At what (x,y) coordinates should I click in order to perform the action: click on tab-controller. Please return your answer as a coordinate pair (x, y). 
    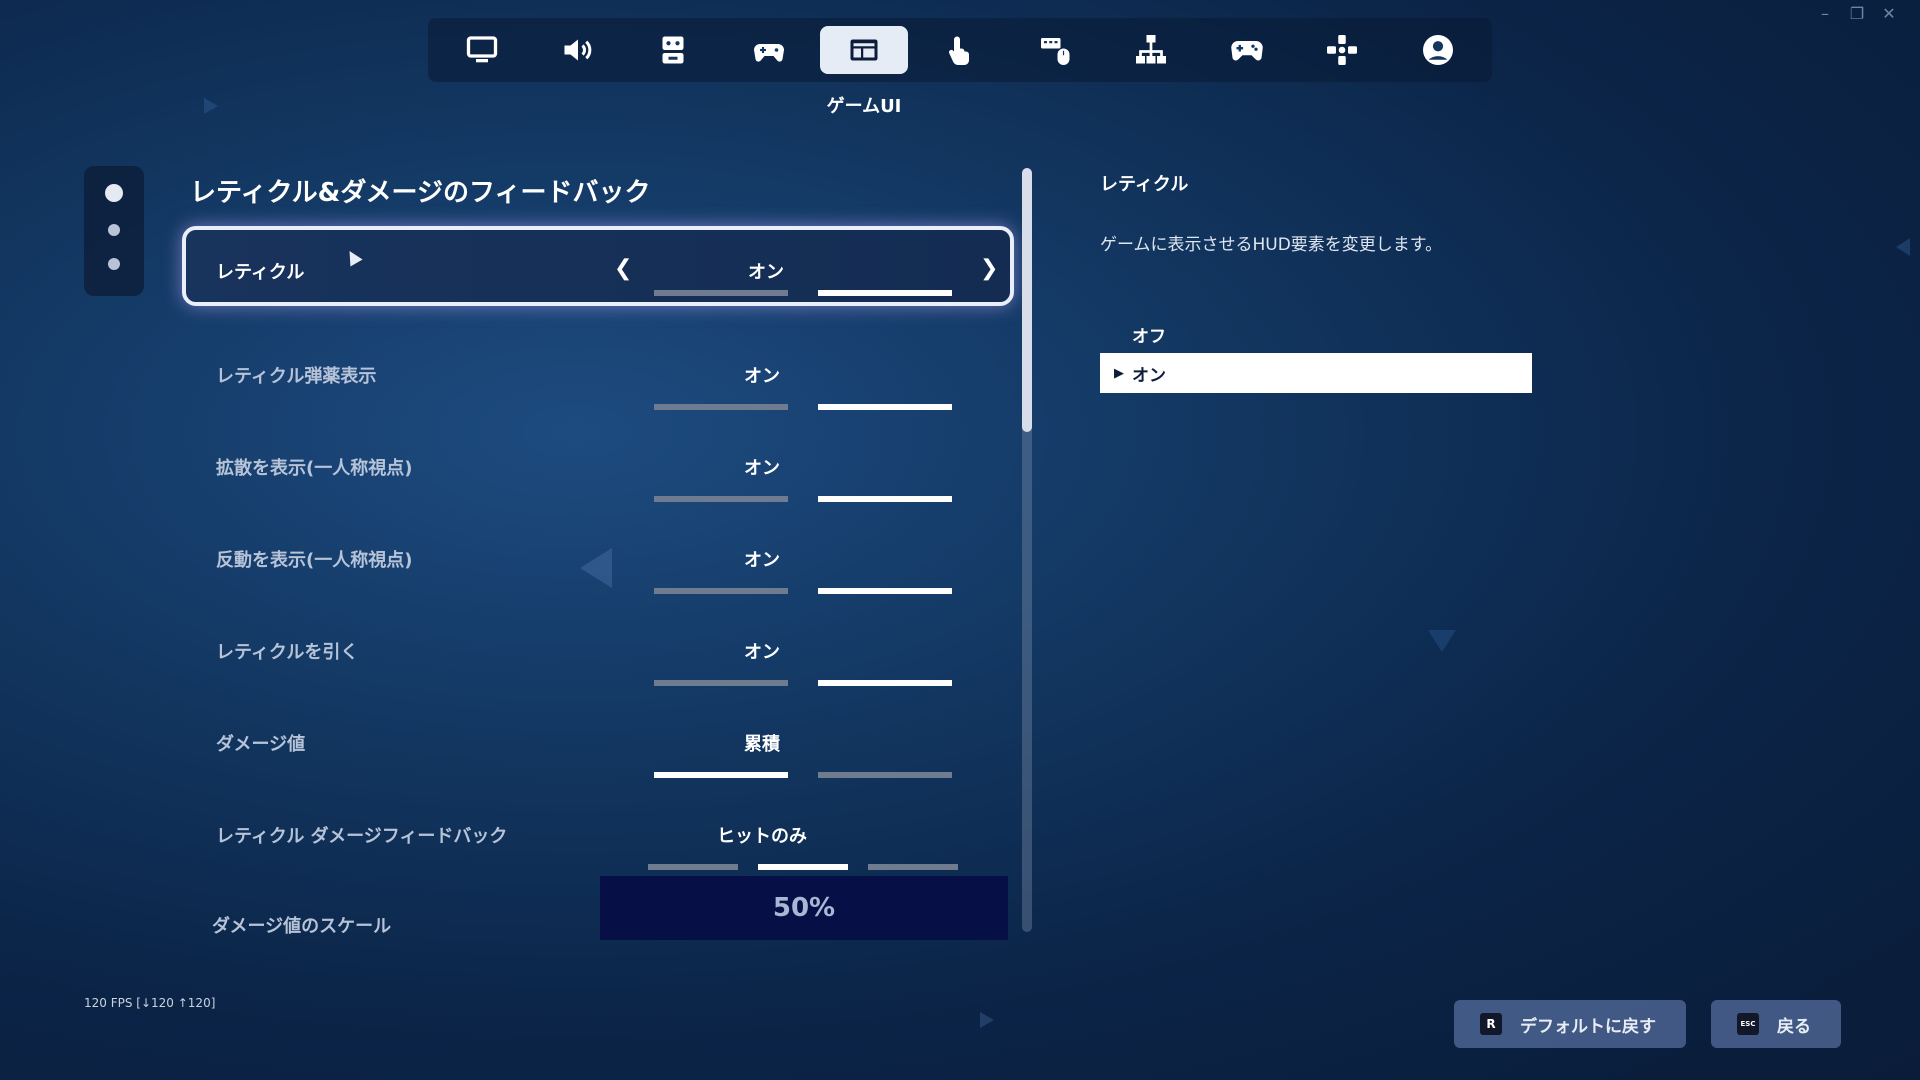
    Looking at the image, I should click on (1247, 50).